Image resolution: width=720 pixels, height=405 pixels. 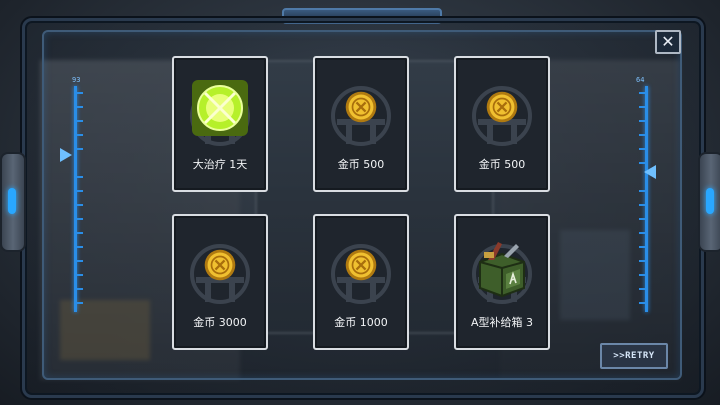 What do you see at coordinates (76, 80) in the screenshot?
I see `left-gauge-value: 93` at bounding box center [76, 80].